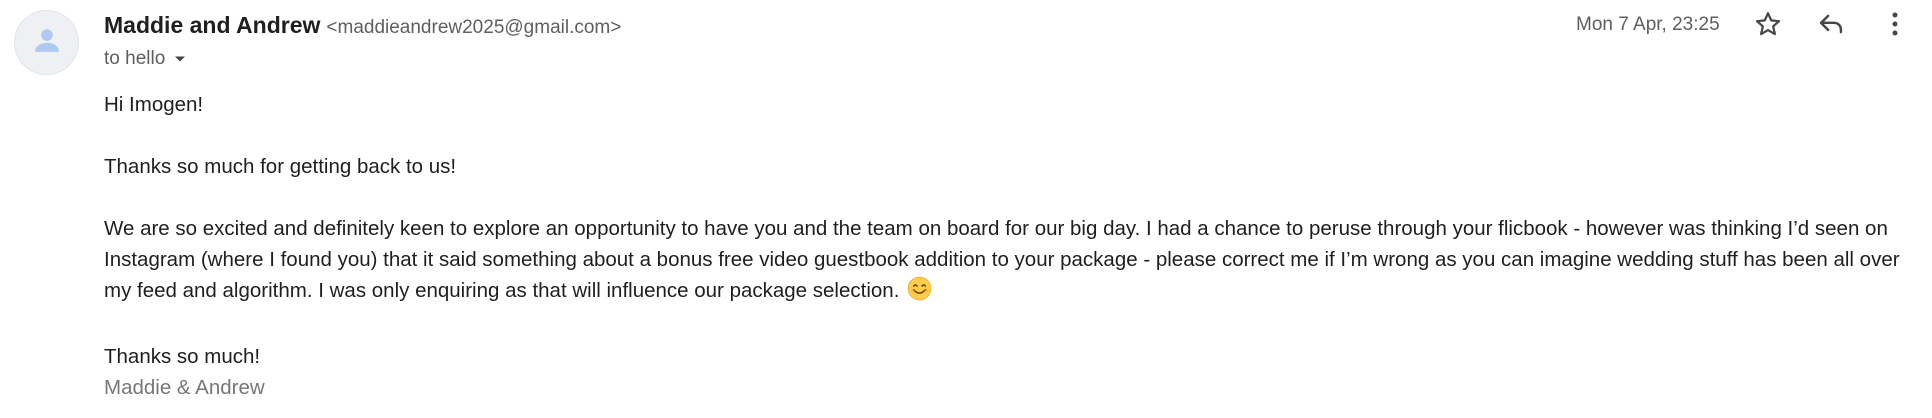  What do you see at coordinates (184, 387) in the screenshot?
I see `signature: Maddie & Andrew` at bounding box center [184, 387].